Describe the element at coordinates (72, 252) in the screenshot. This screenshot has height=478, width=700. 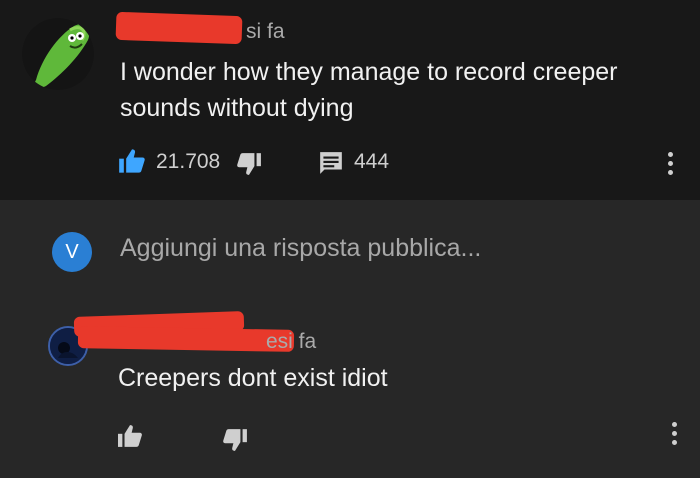
I see `user-avatar: V` at that location.